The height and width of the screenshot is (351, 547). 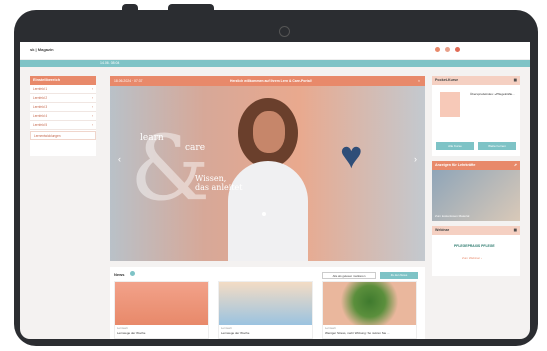 What do you see at coordinates (63, 135) in the screenshot?
I see `sidebar-extra: Lernentwicklungen` at bounding box center [63, 135].